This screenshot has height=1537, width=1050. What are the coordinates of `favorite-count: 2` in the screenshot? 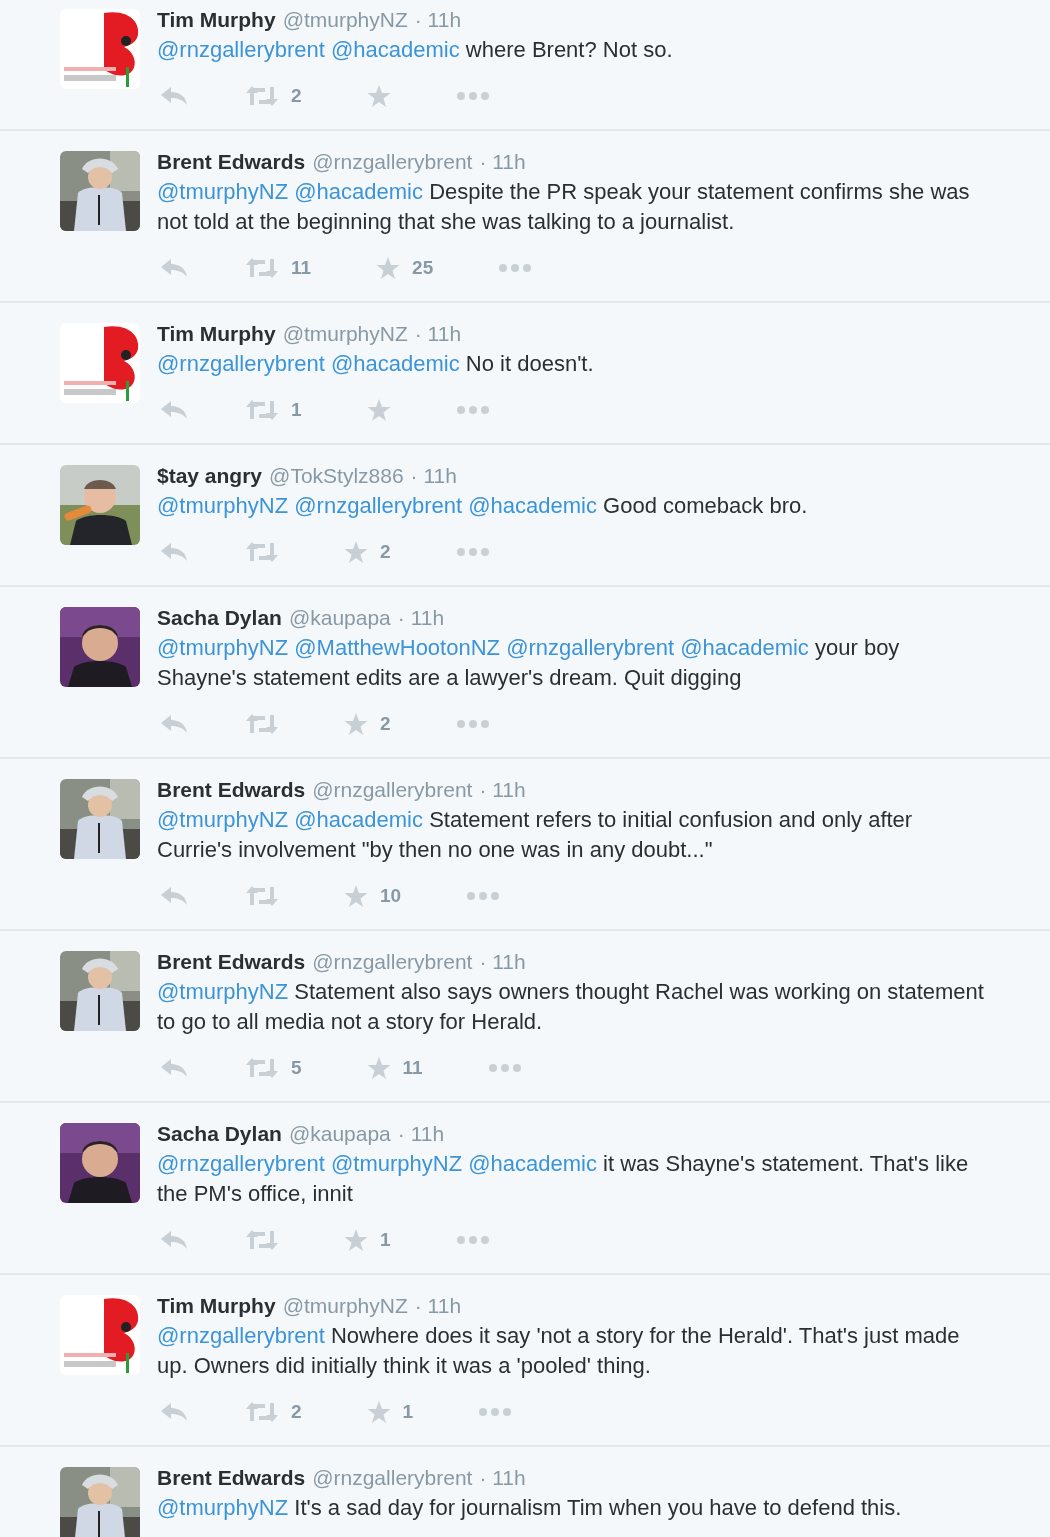 It's located at (385, 724).